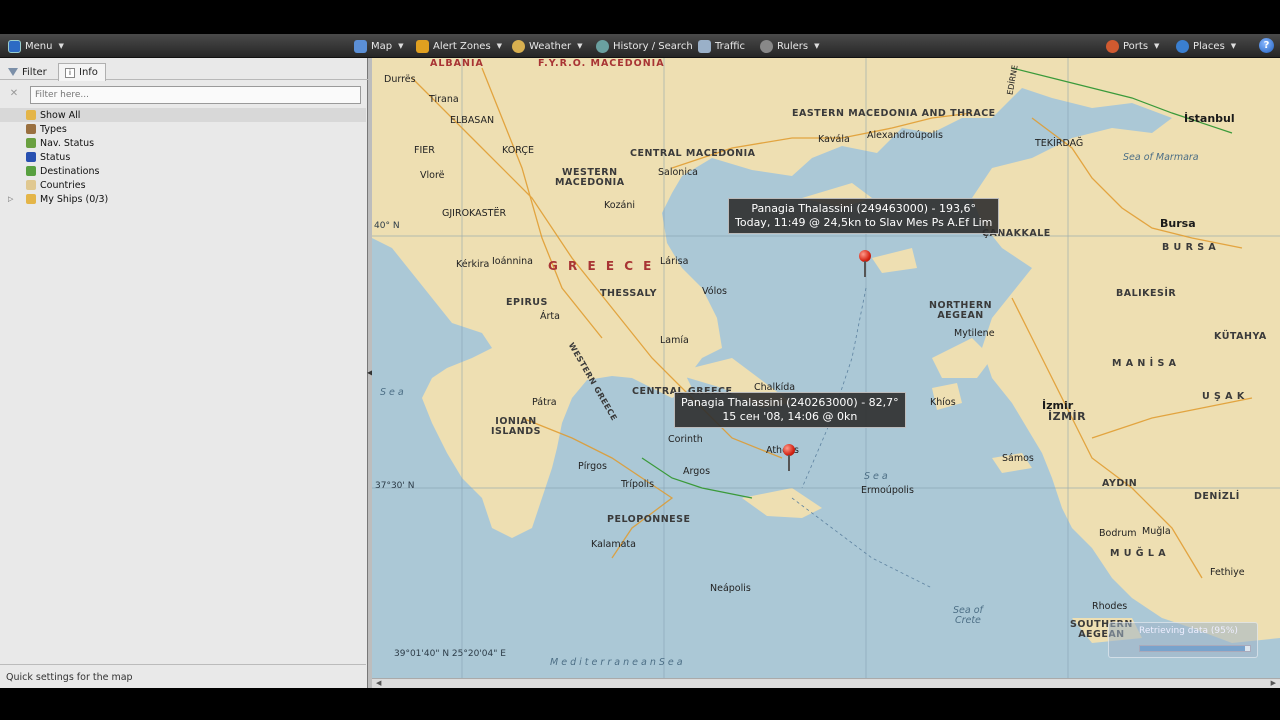  Describe the element at coordinates (697, 471) in the screenshot. I see `city-argos: Argos` at that location.